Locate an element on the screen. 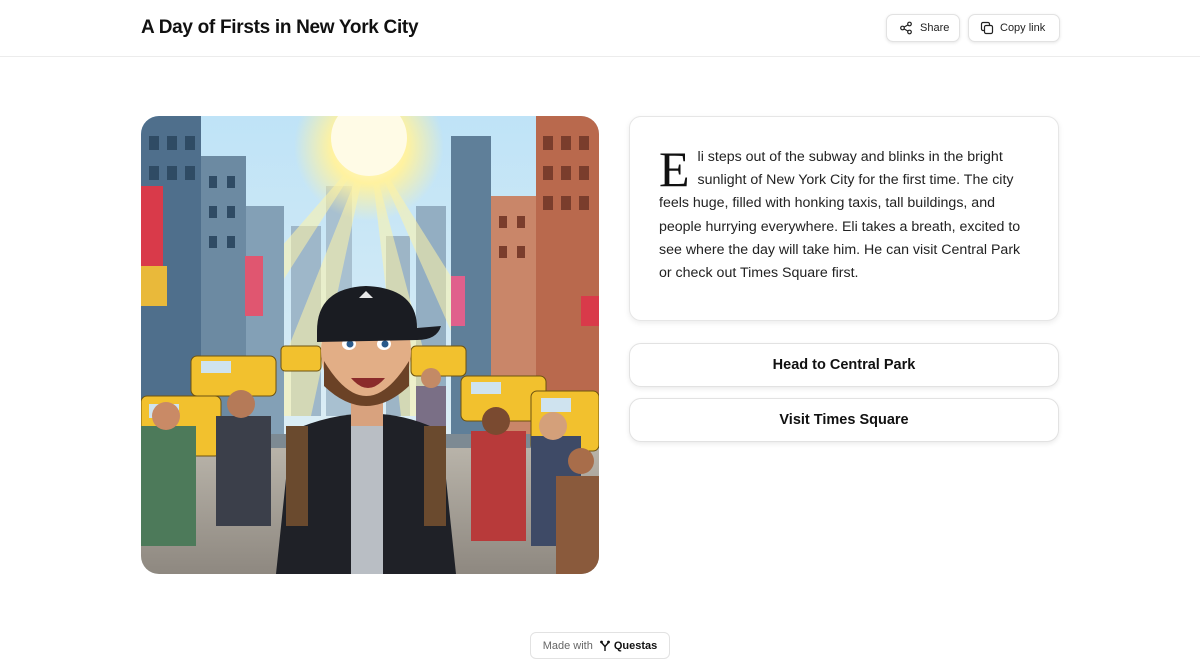 The image size is (1200, 668). choice-label: Head to Central Park is located at coordinates (844, 365).